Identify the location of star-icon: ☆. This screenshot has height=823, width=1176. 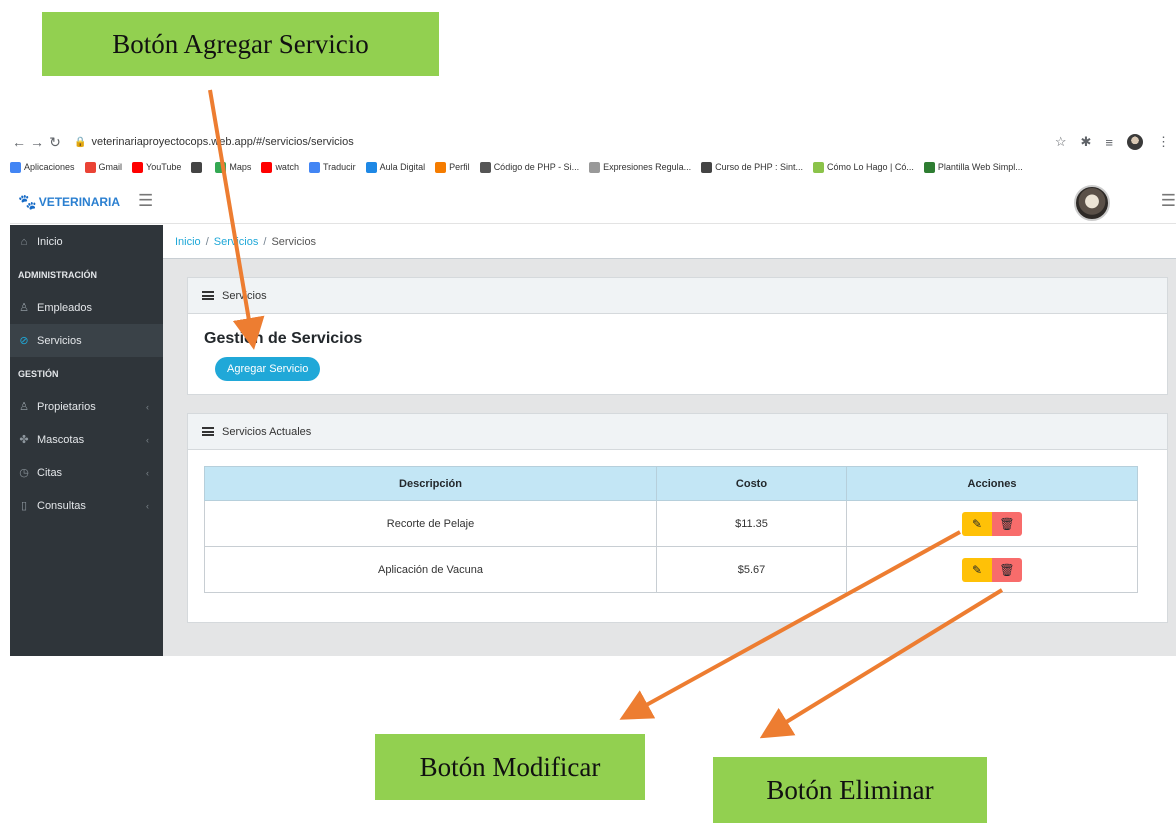
(1061, 142).